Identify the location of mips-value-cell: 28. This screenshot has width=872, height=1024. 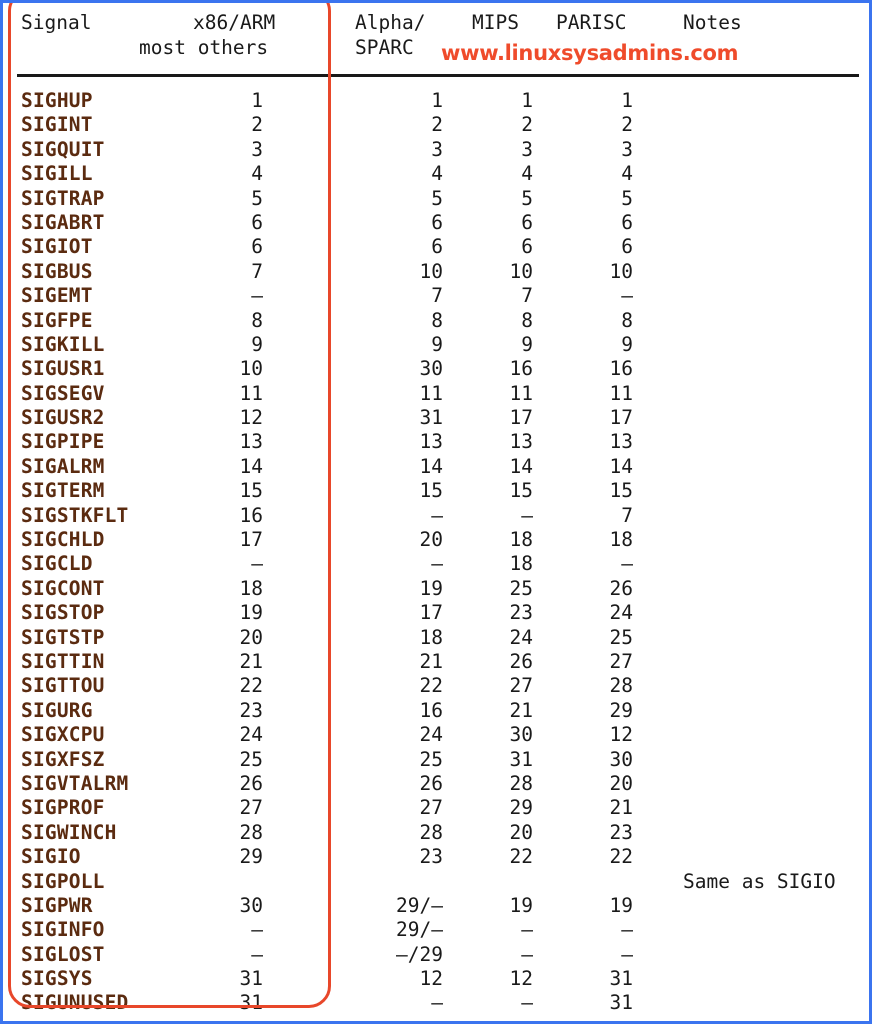
(521, 783).